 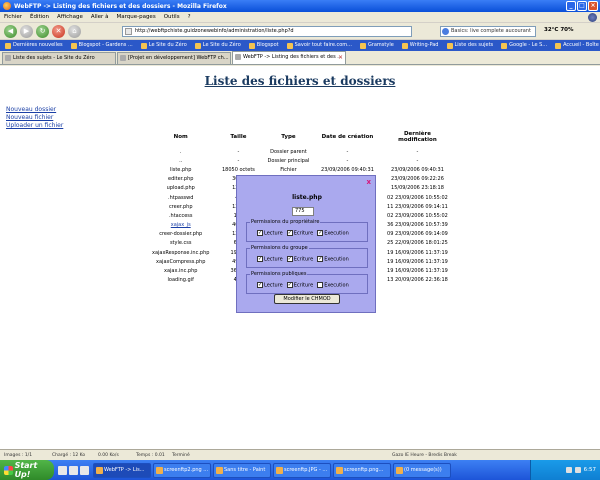 I want to click on file-name-cell: upload.php, so click(x=180, y=188).